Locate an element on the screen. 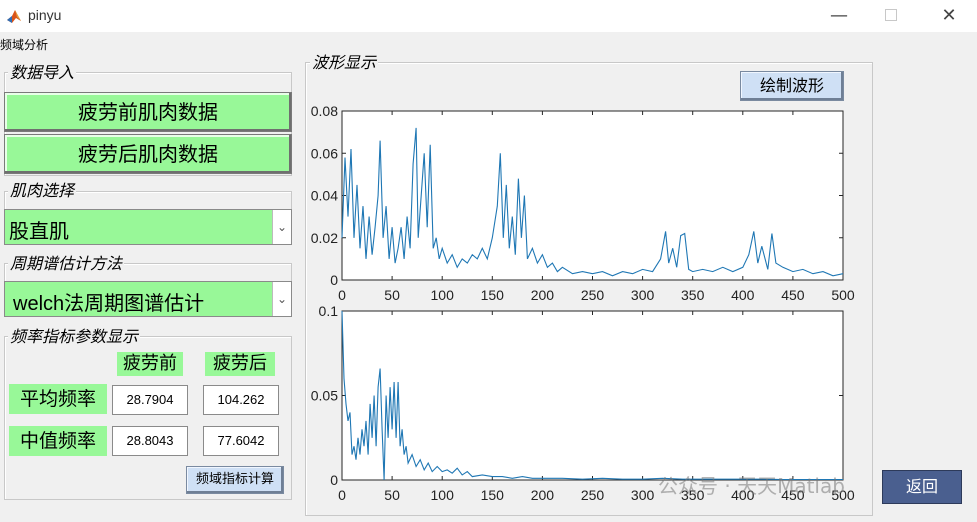 This screenshot has width=977, height=522. return-button: 返回 is located at coordinates (922, 487).